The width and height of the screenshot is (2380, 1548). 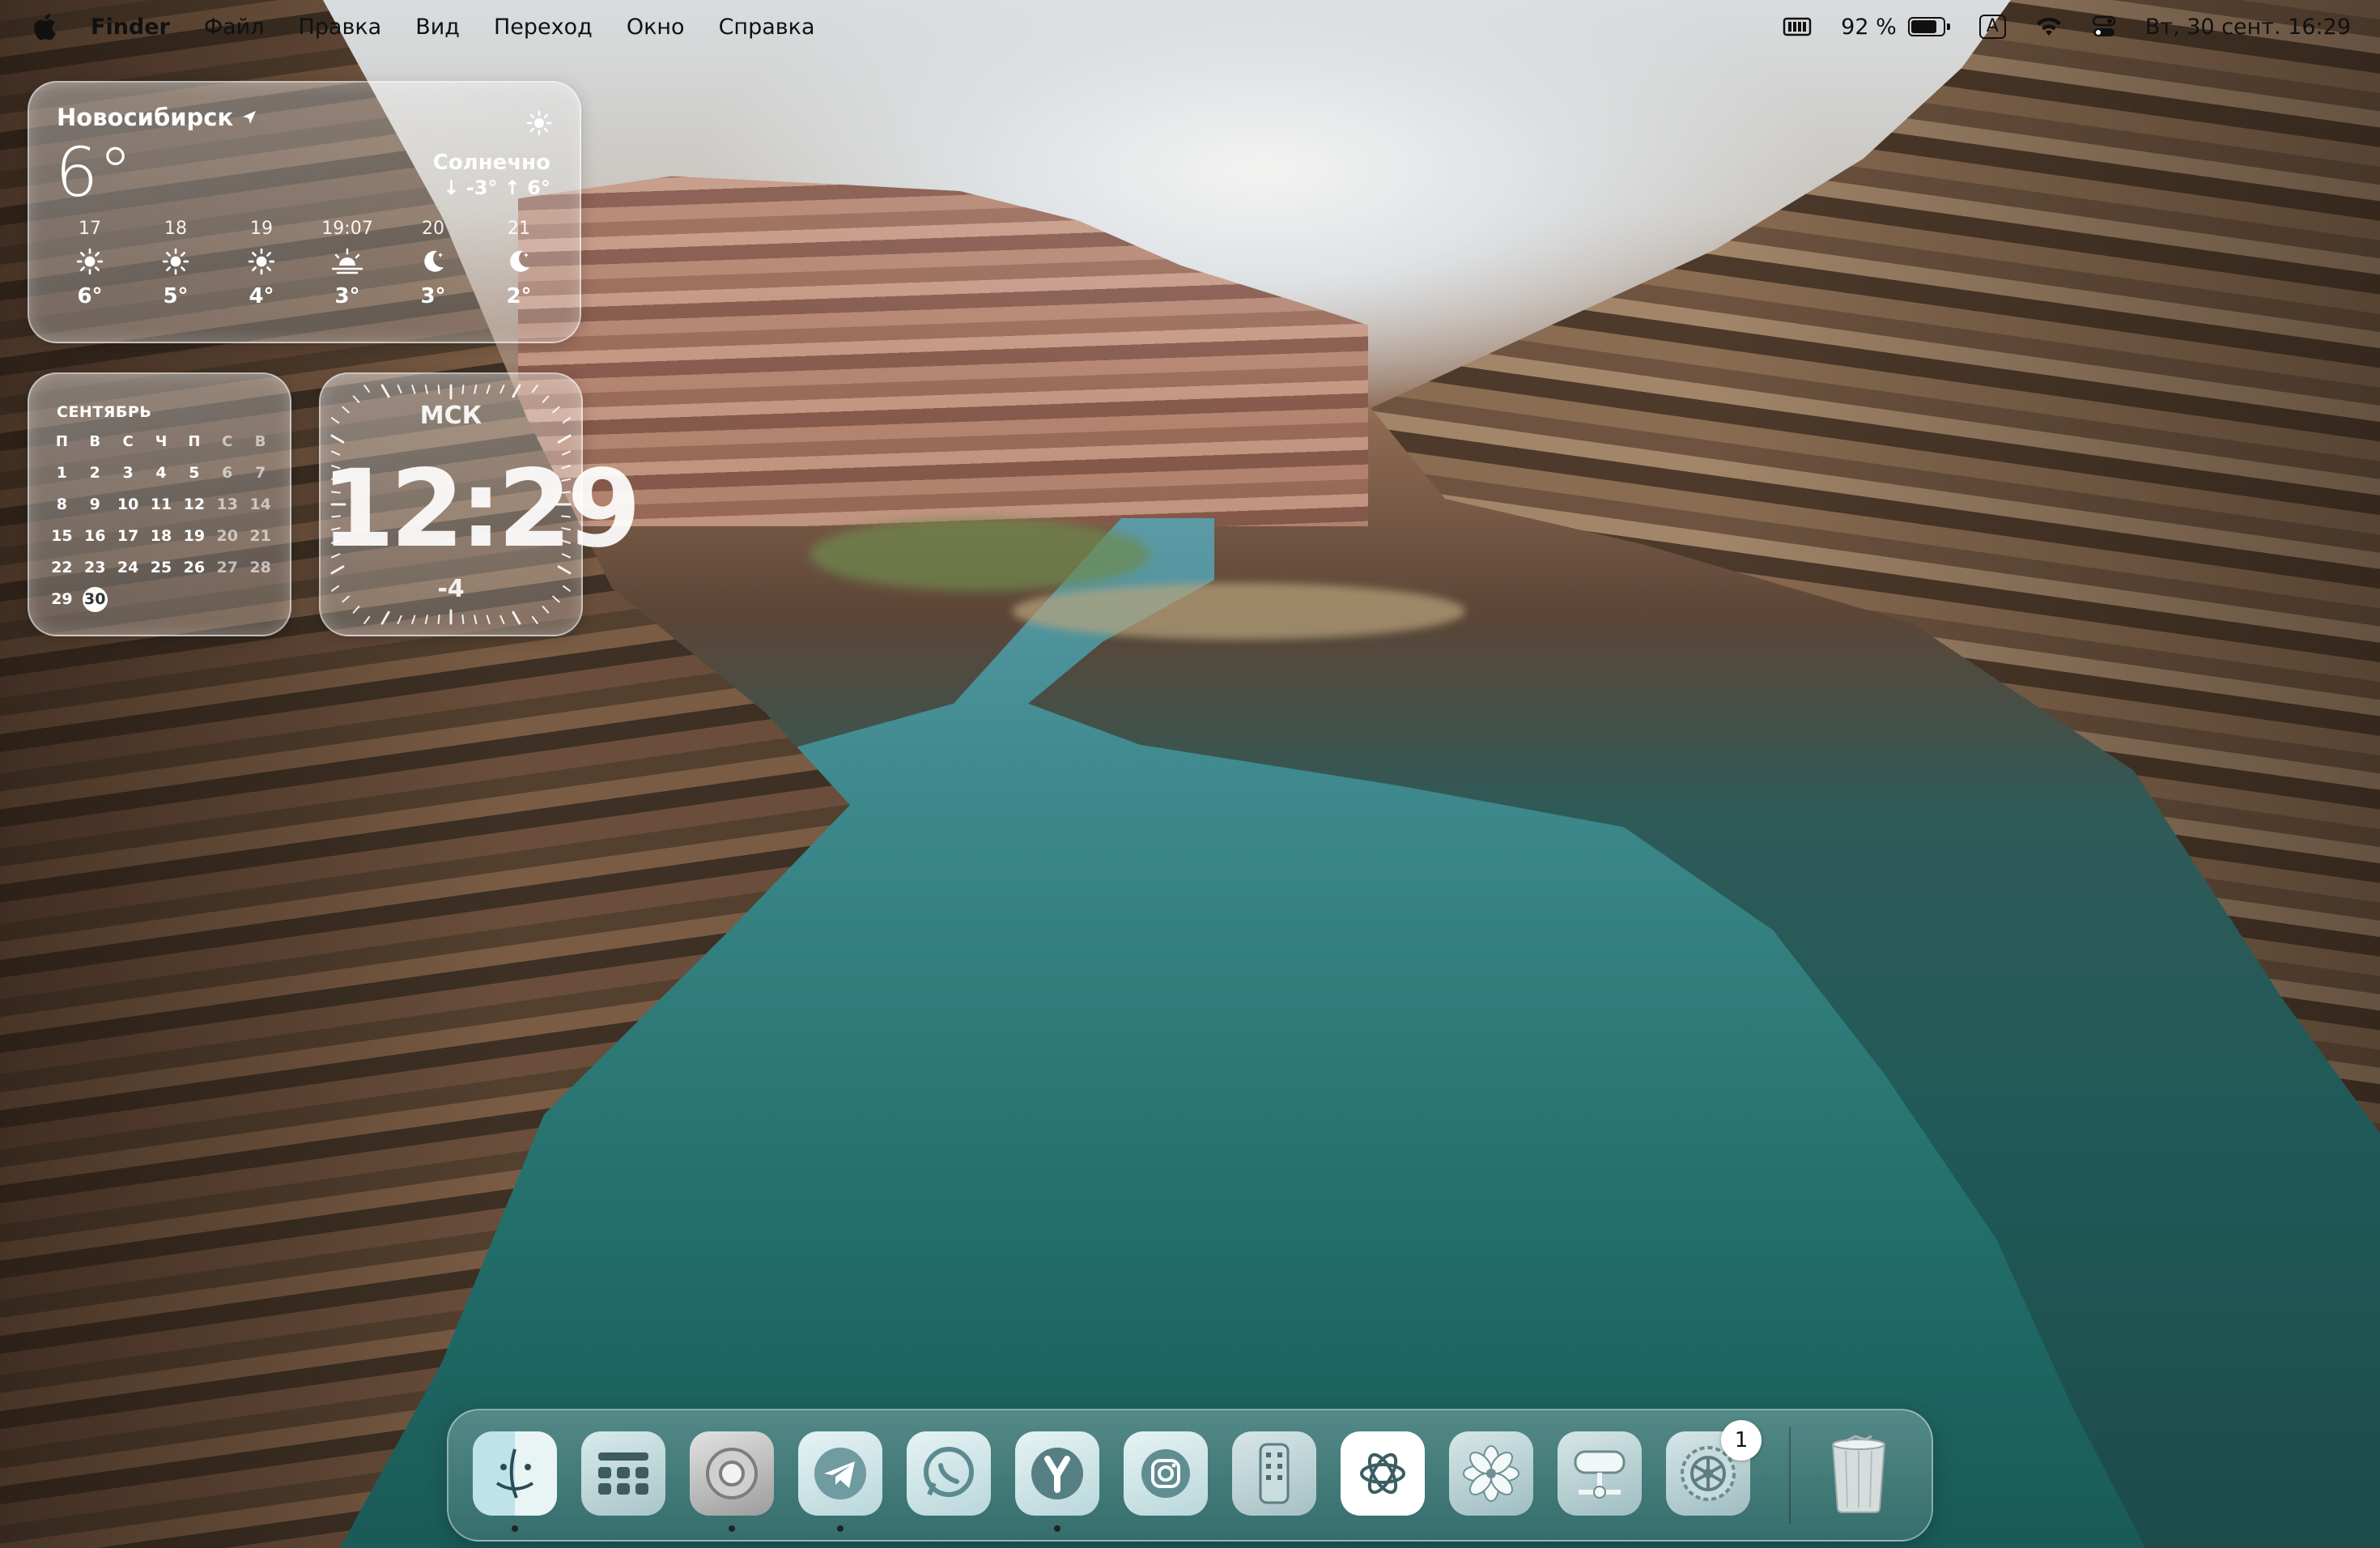 What do you see at coordinates (543, 27) in the screenshot?
I see `menu-go: Переход` at bounding box center [543, 27].